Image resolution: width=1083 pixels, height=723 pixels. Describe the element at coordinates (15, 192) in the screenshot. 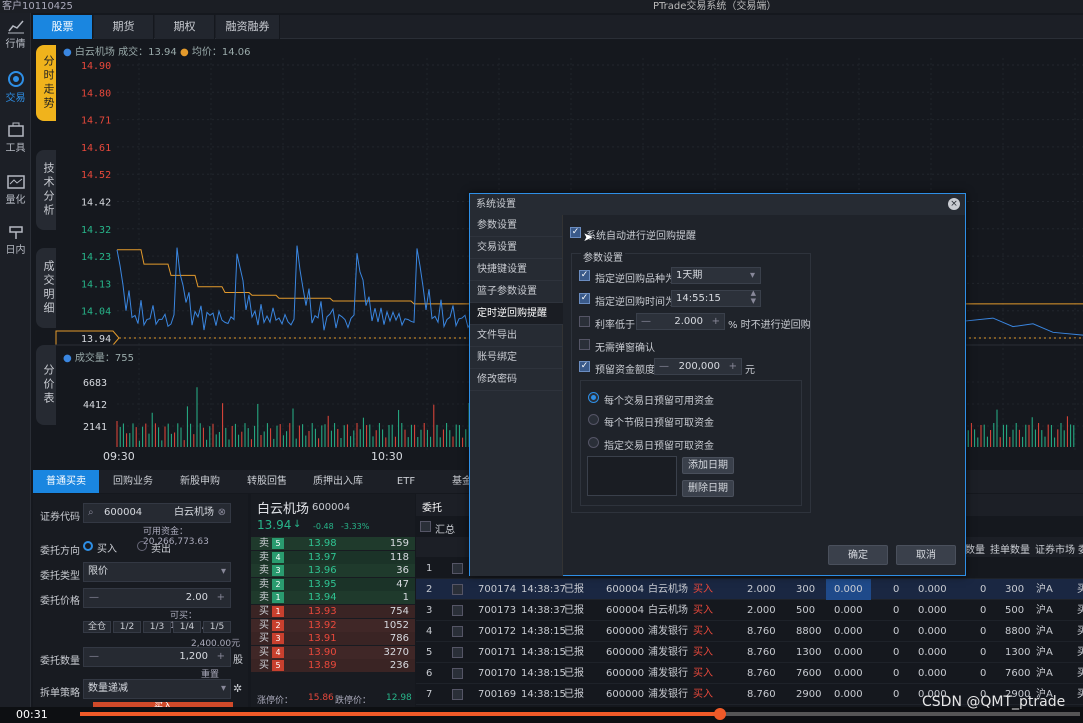

I see `rail-item-quant: 量化` at that location.